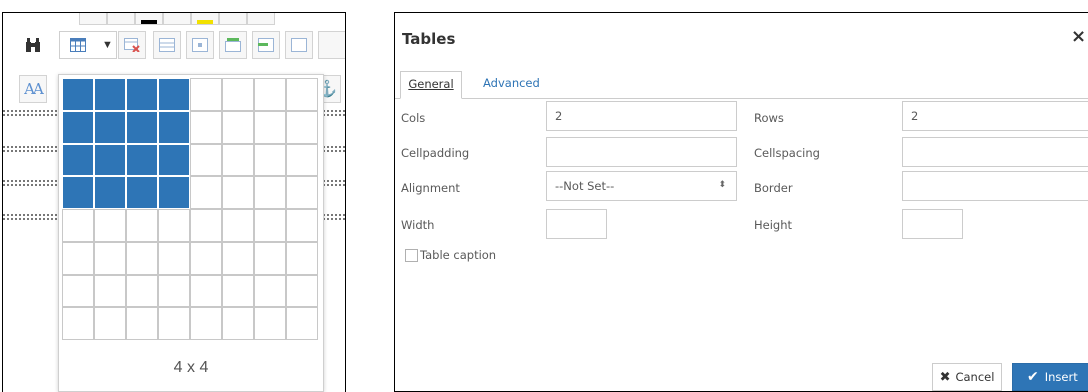 The image size is (1088, 392). What do you see at coordinates (233, 45) in the screenshot?
I see `insert-row-button` at bounding box center [233, 45].